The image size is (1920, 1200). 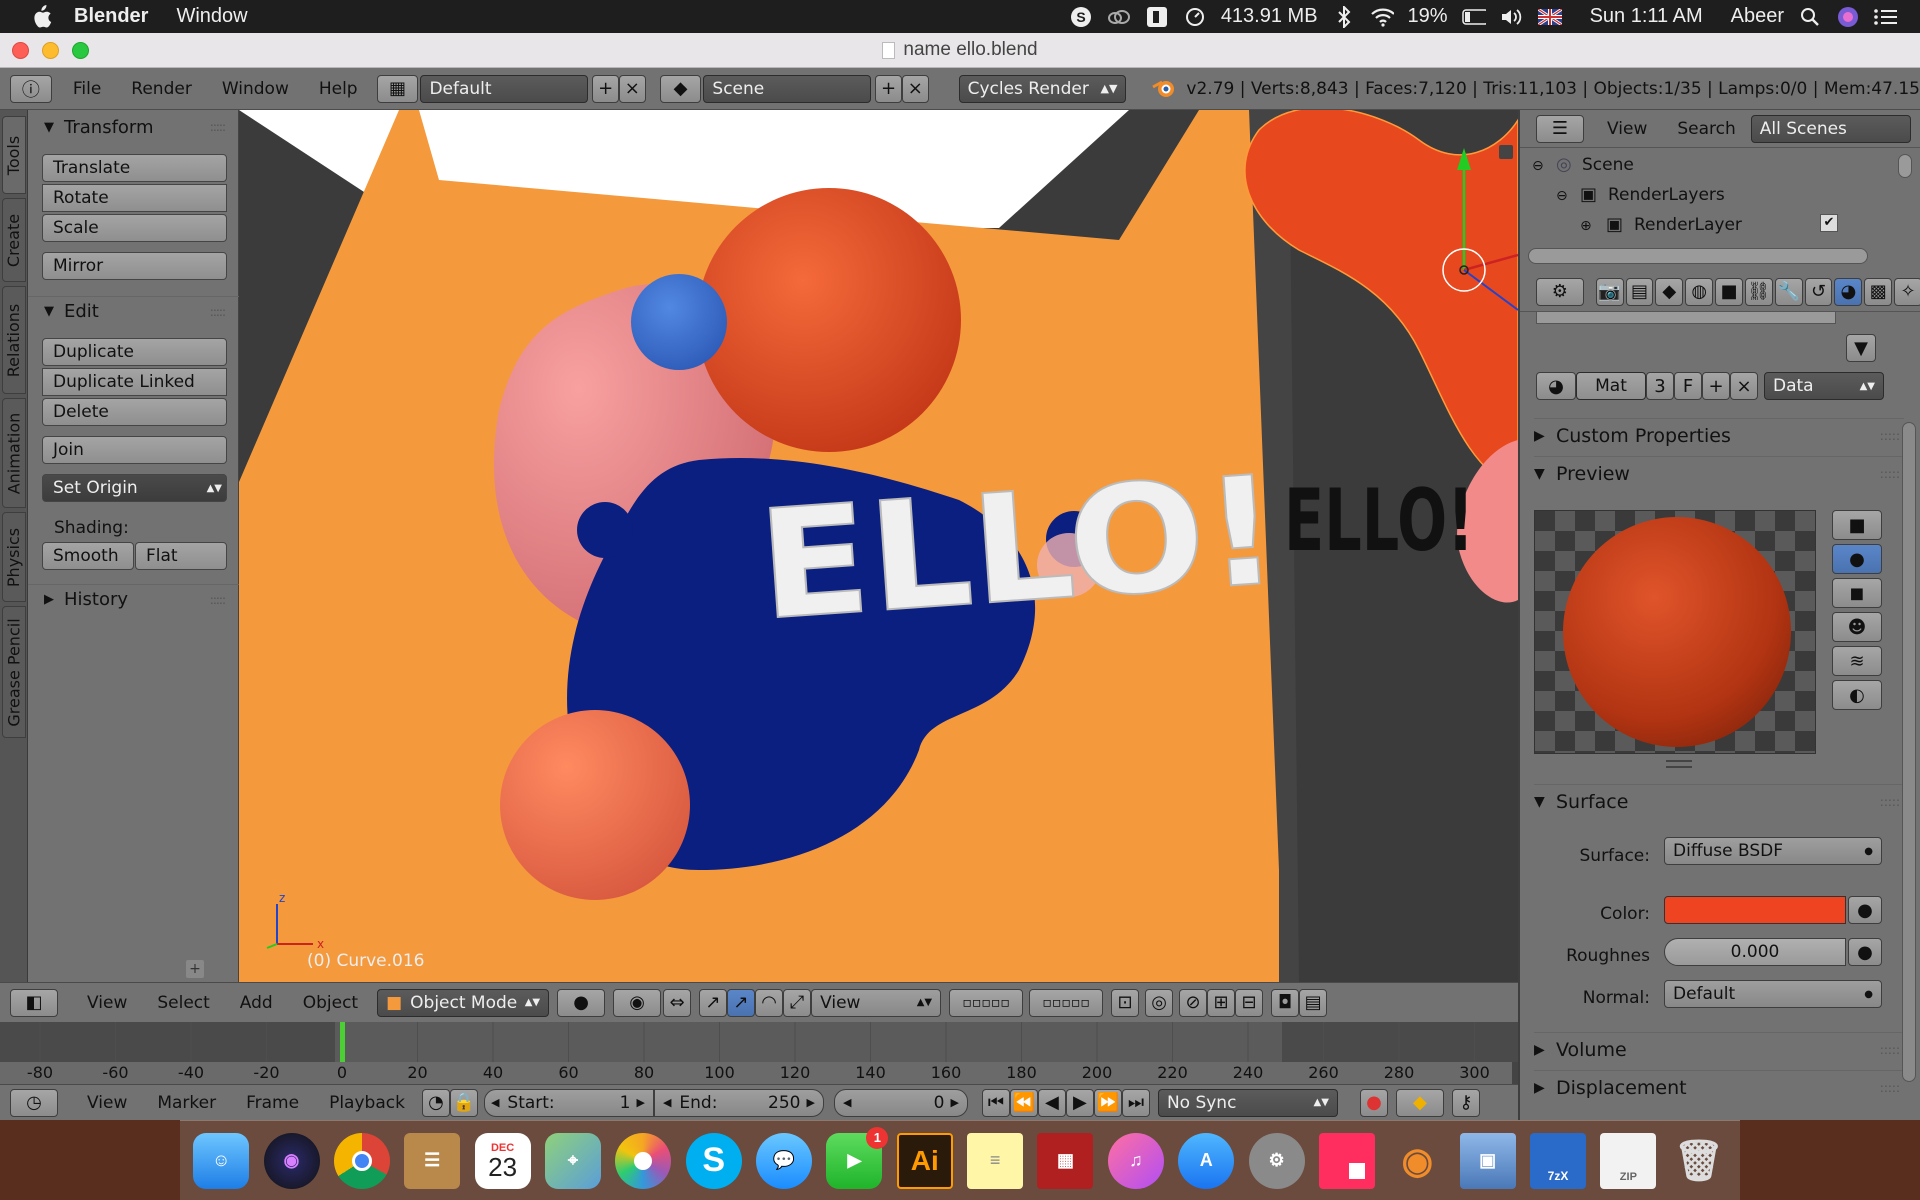 What do you see at coordinates (1907, 291) in the screenshot?
I see `particles-tab-icon: ✧` at bounding box center [1907, 291].